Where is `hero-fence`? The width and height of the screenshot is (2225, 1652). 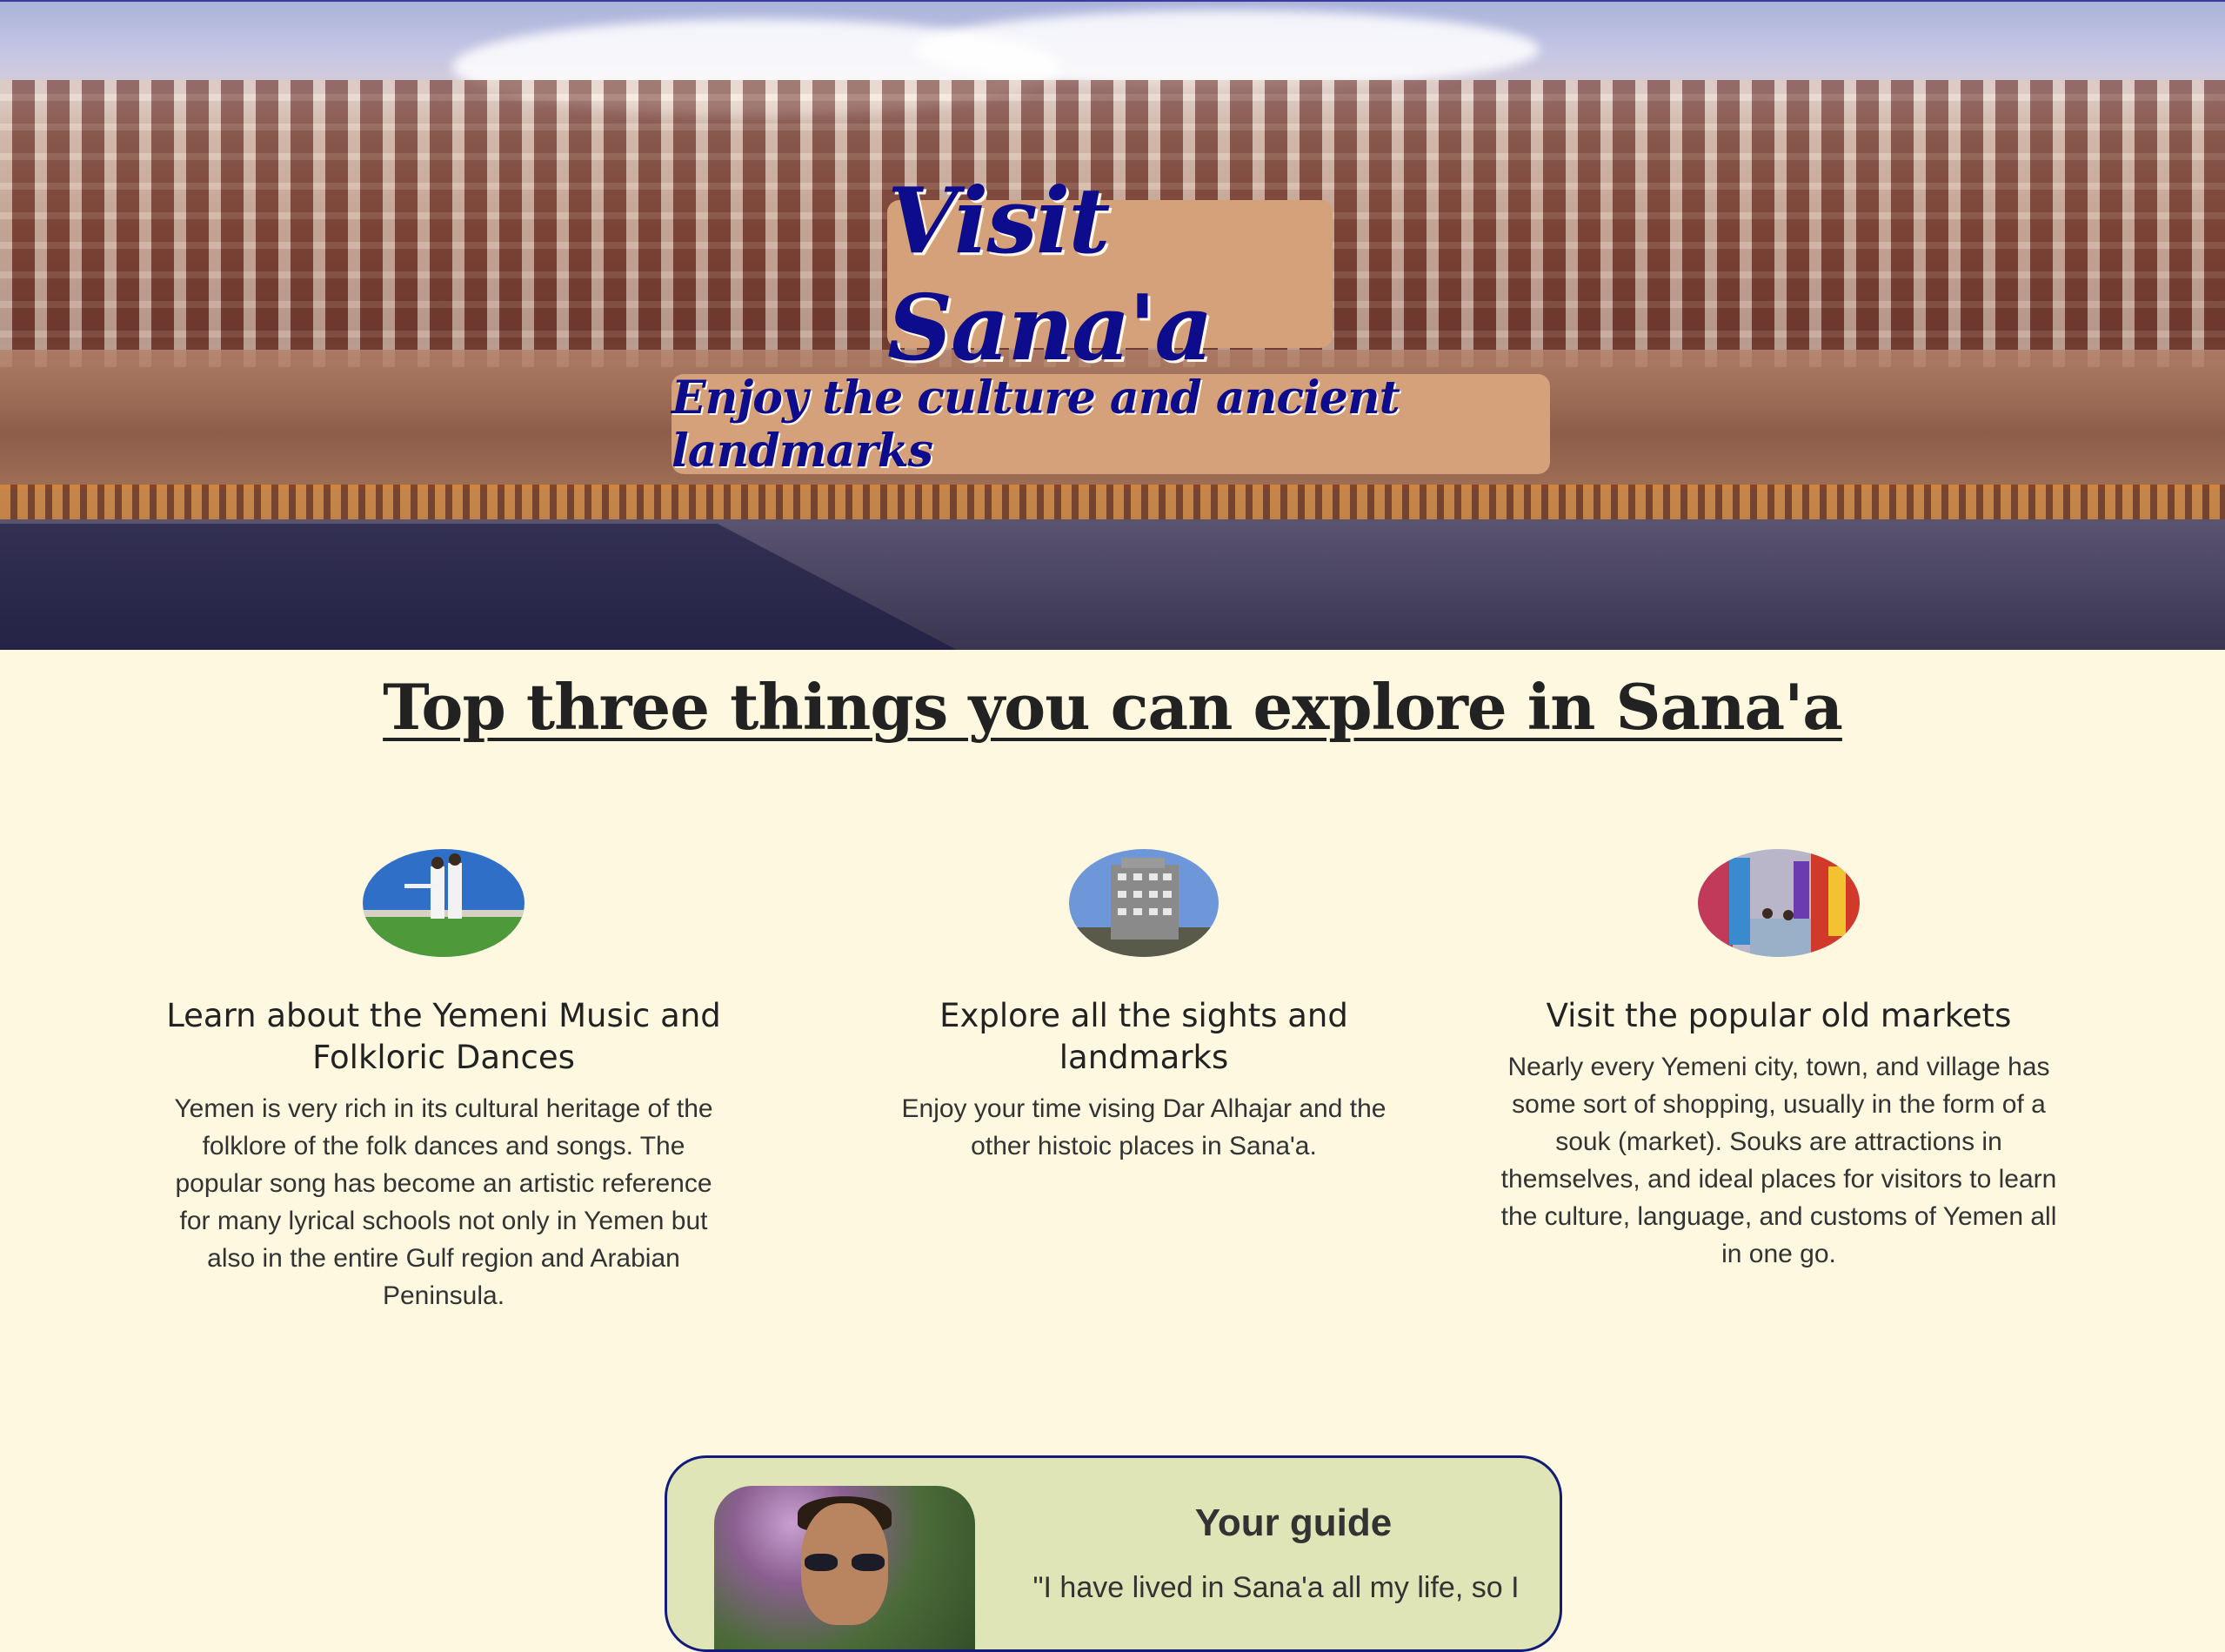
hero-fence is located at coordinates (1113, 502).